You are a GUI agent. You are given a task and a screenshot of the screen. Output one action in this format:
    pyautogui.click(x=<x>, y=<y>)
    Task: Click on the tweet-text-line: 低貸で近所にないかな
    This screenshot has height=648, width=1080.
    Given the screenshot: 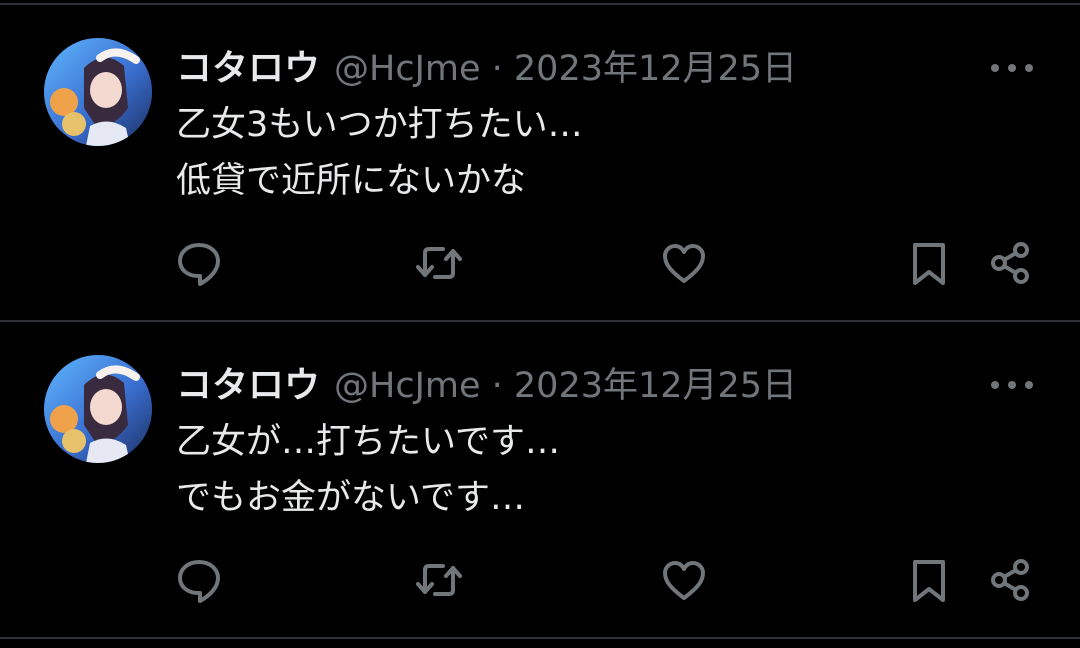 What is the action you would take?
    pyautogui.click(x=351, y=181)
    